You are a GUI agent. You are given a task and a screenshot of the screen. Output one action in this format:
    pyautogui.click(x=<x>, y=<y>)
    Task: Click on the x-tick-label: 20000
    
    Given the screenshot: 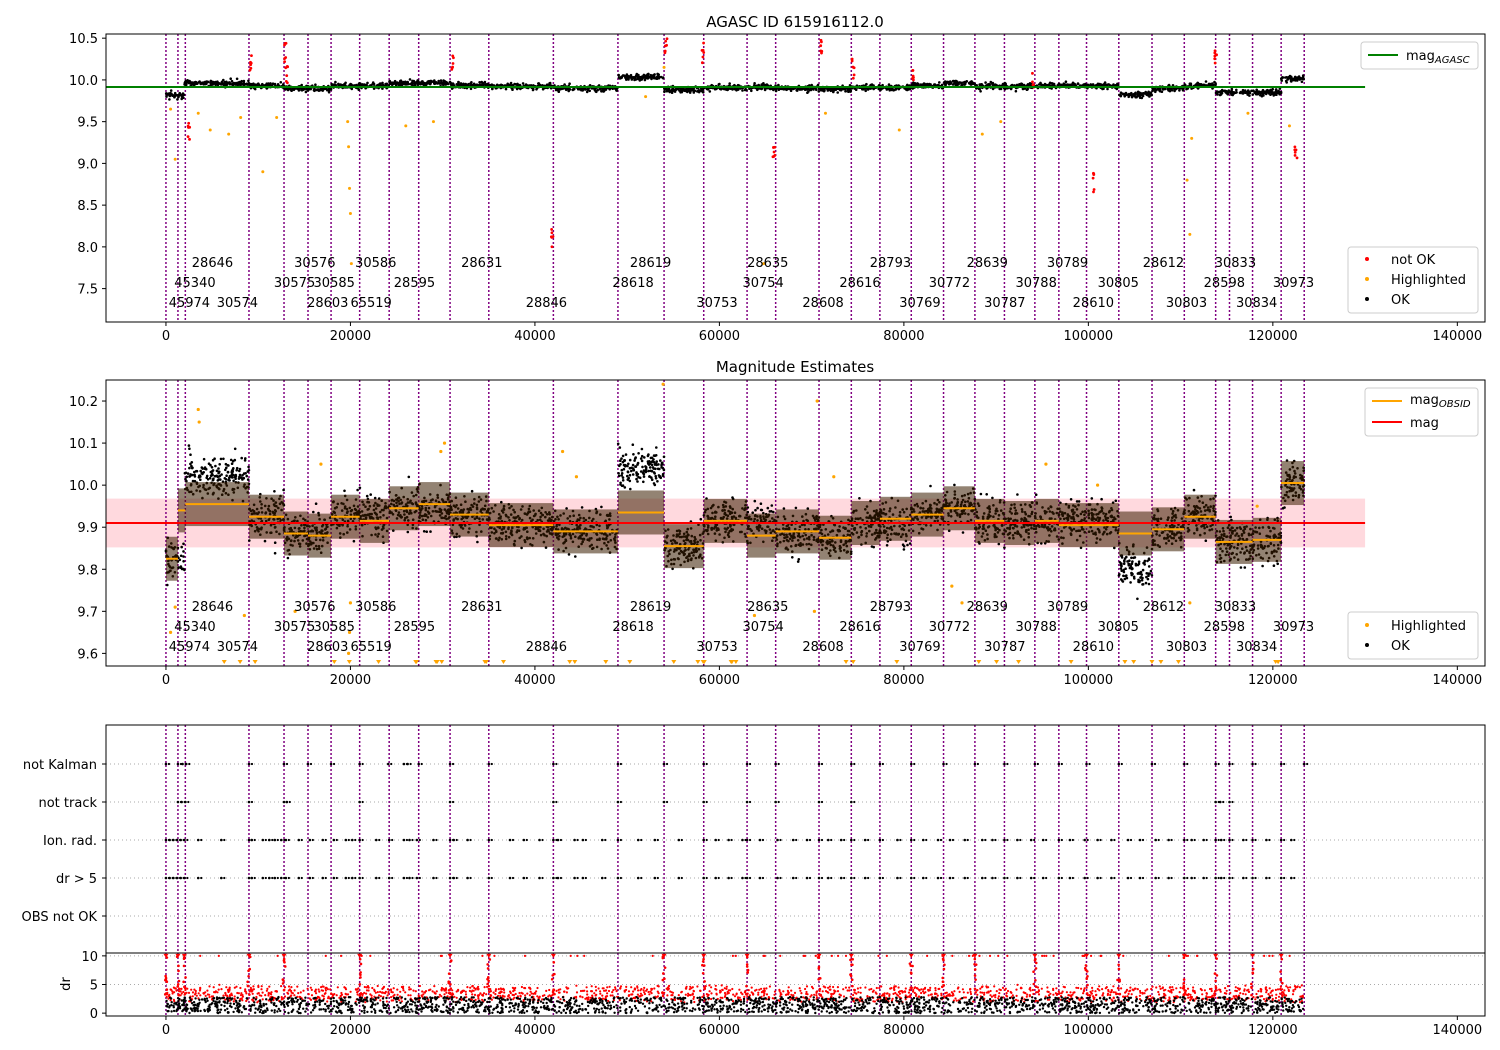 What is the action you would take?
    pyautogui.click(x=350, y=336)
    